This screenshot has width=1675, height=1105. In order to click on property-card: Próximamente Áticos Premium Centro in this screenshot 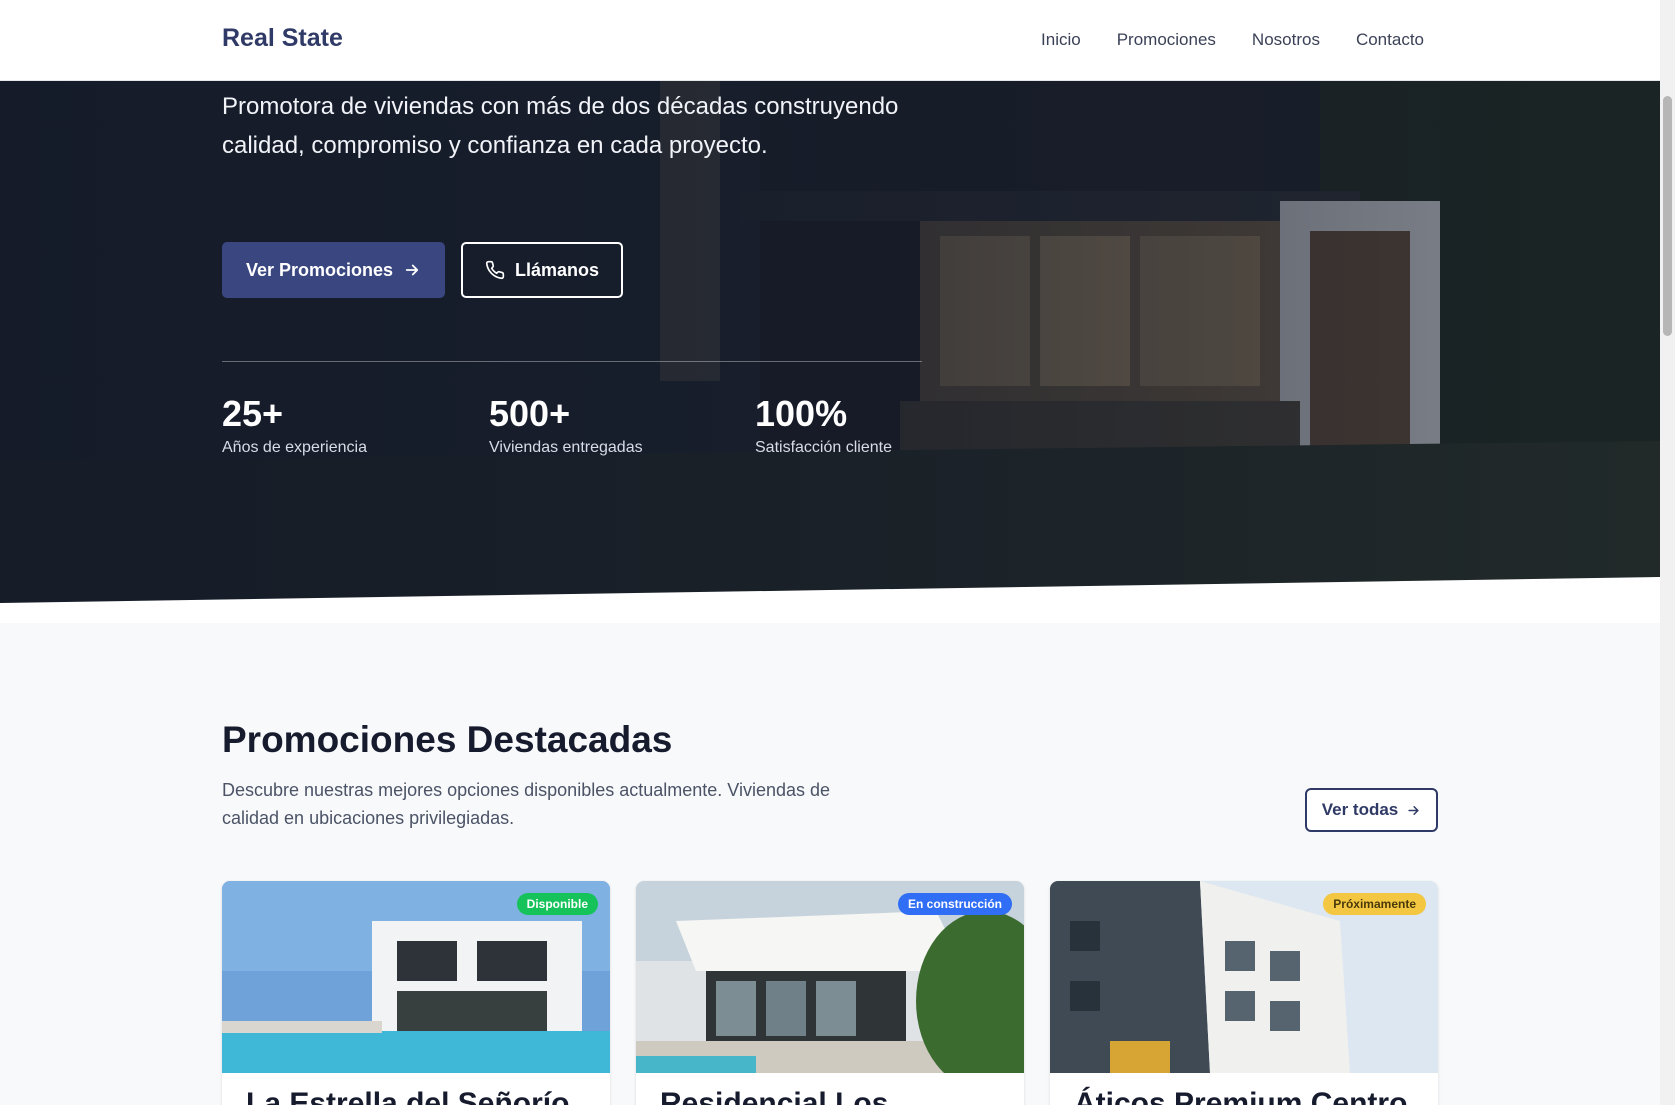, I will do `click(1244, 993)`.